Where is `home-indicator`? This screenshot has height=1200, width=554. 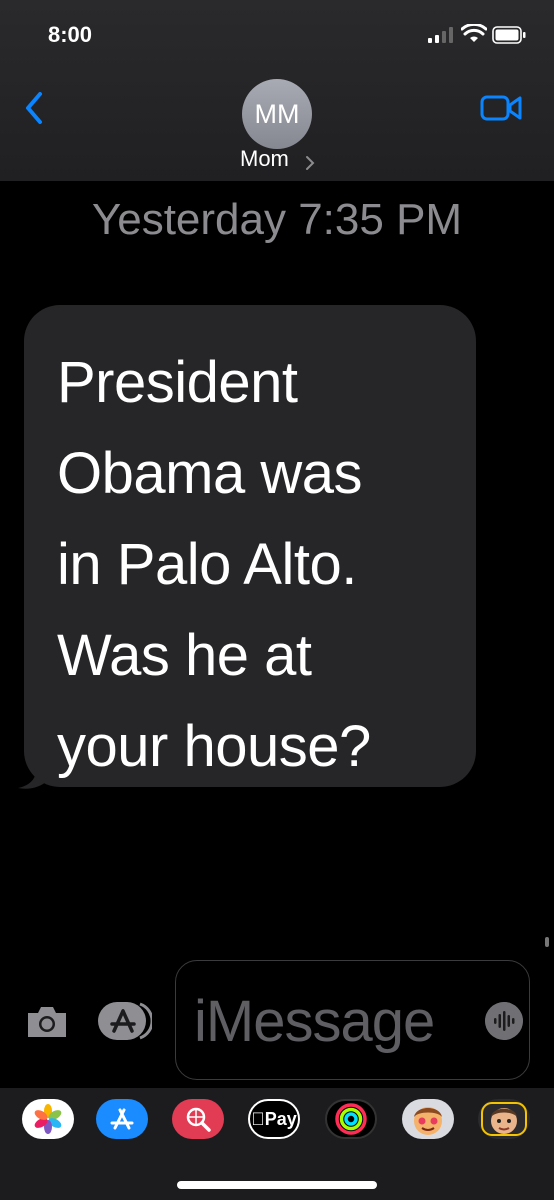 home-indicator is located at coordinates (277, 1185).